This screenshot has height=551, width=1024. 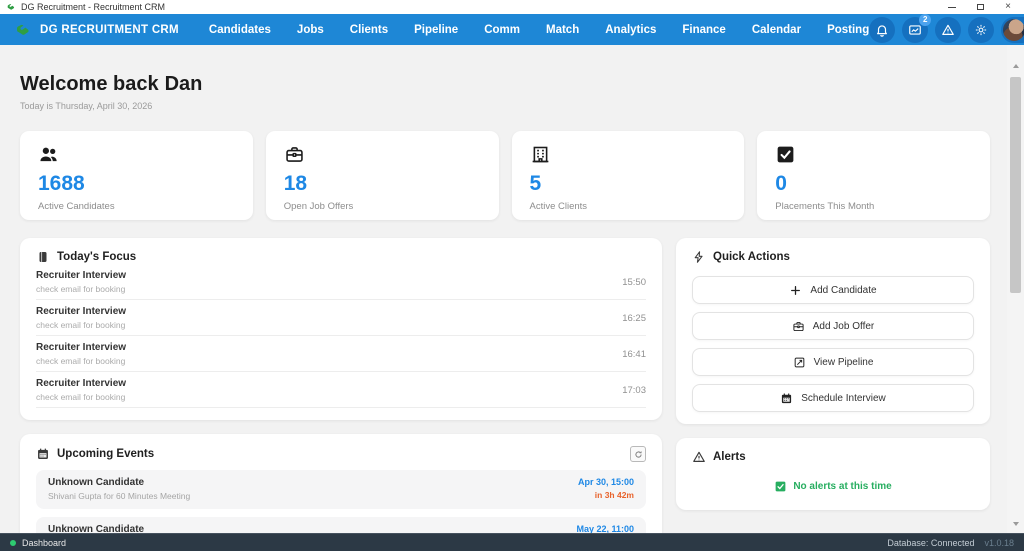 I want to click on gear-icon, so click(x=981, y=29).